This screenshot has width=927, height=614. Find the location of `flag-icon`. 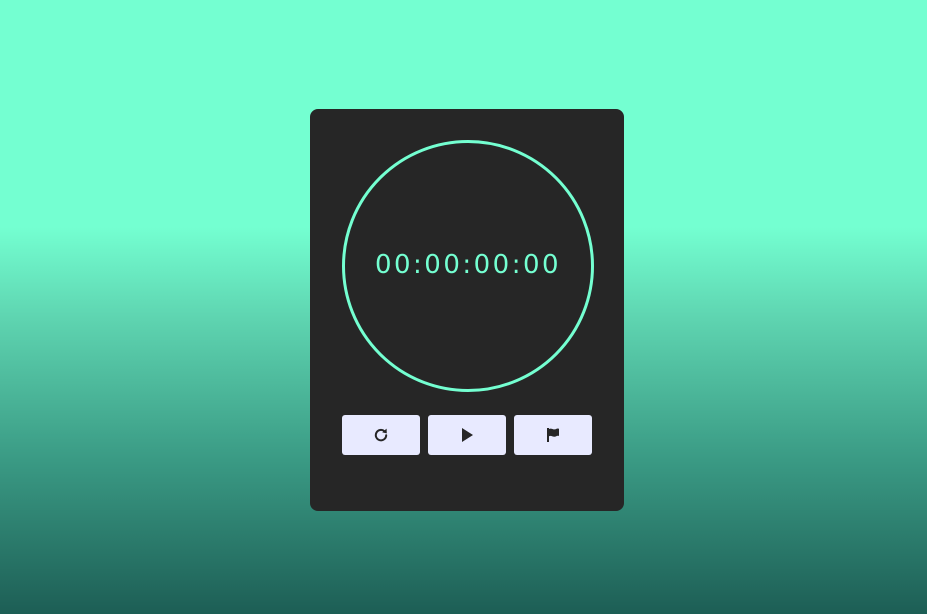

flag-icon is located at coordinates (553, 435).